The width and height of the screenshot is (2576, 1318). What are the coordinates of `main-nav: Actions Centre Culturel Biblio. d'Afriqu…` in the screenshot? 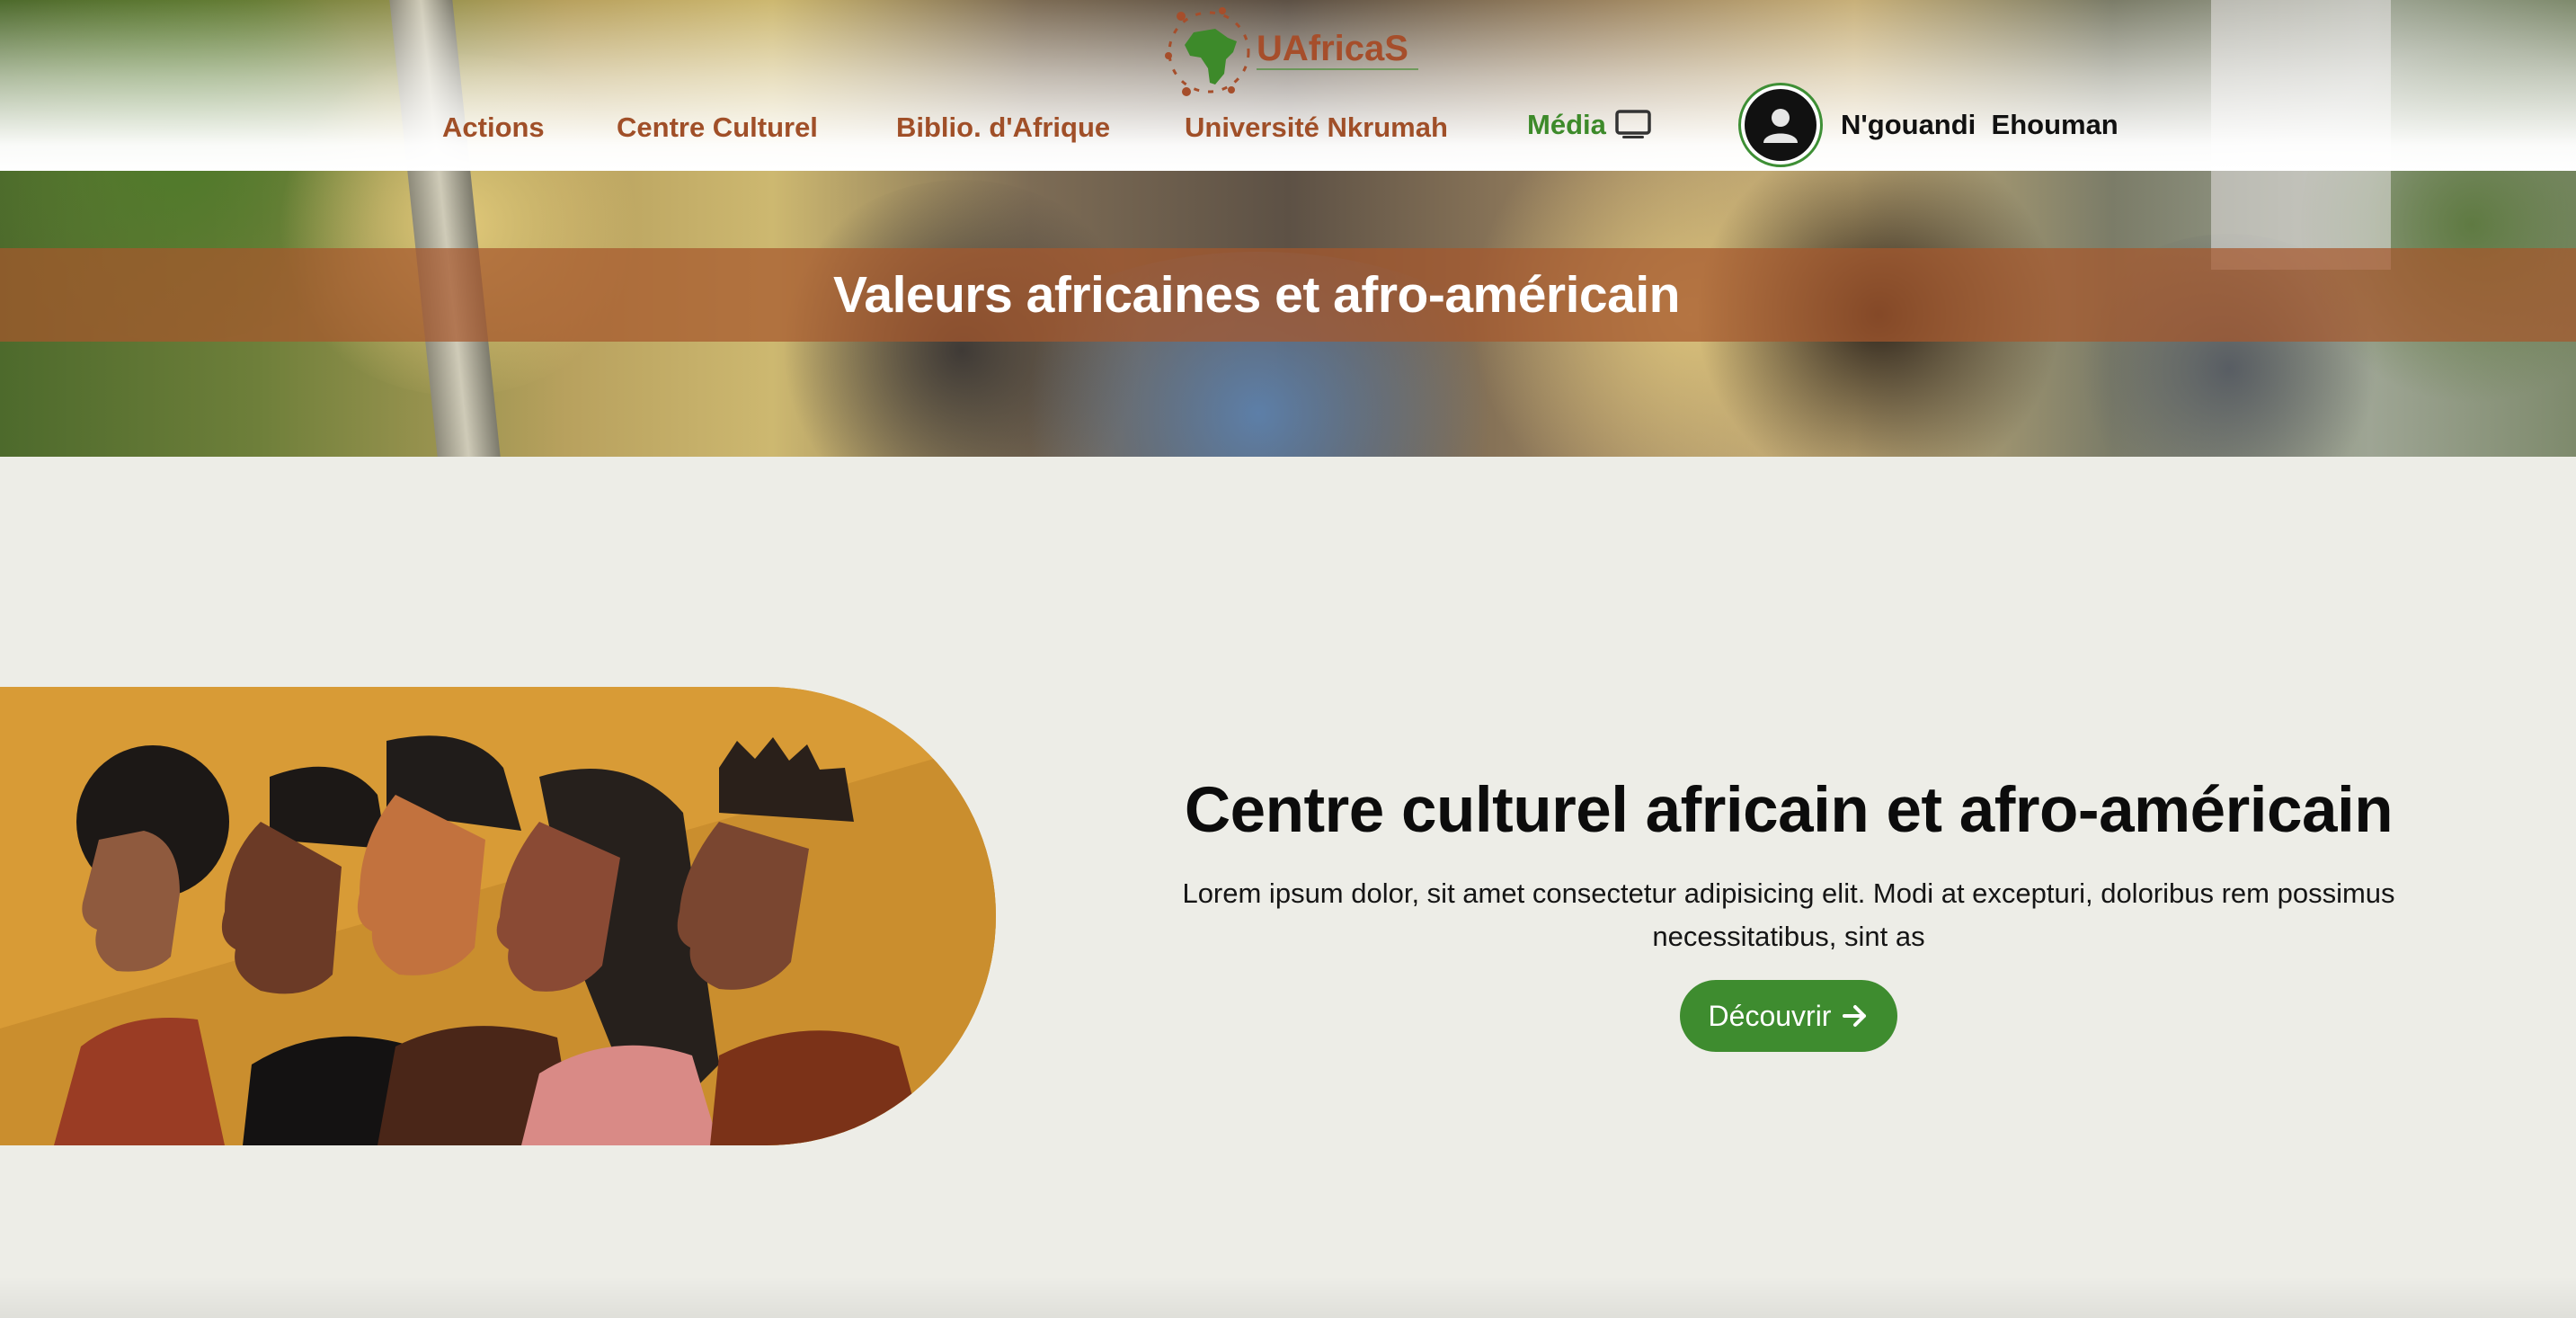 It's located at (1288, 132).